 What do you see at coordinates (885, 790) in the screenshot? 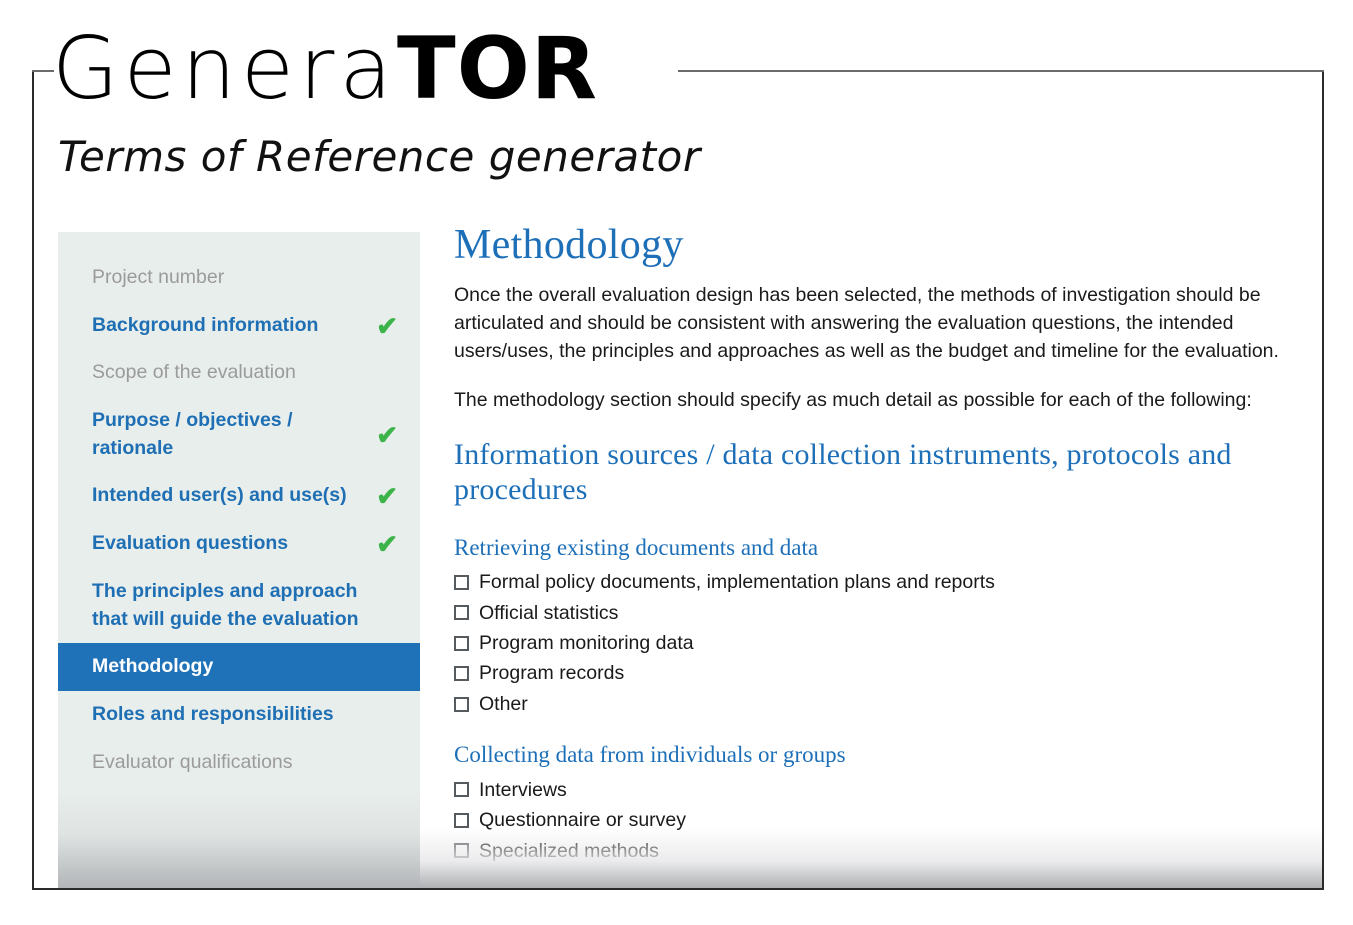
I see `checkbox-row: Interviews` at bounding box center [885, 790].